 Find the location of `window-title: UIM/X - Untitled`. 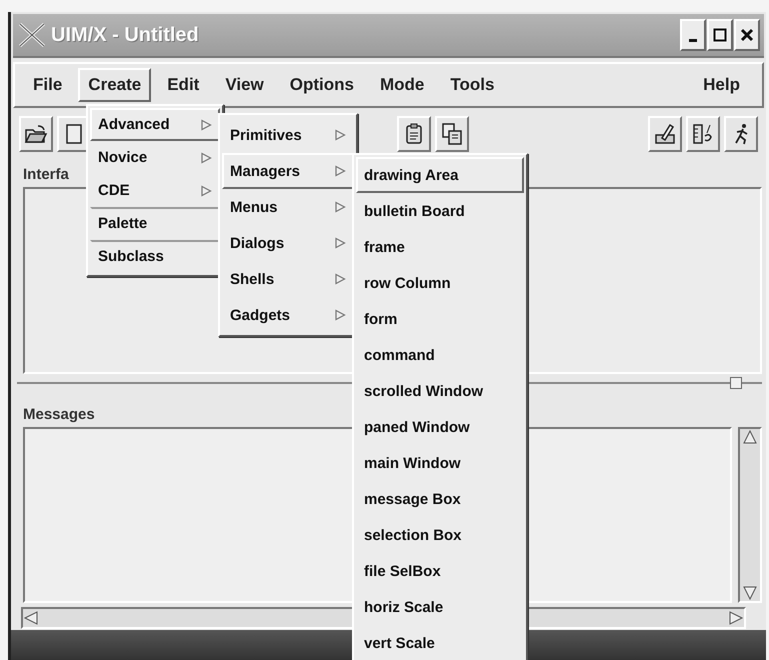

window-title: UIM/X - Untitled is located at coordinates (125, 35).